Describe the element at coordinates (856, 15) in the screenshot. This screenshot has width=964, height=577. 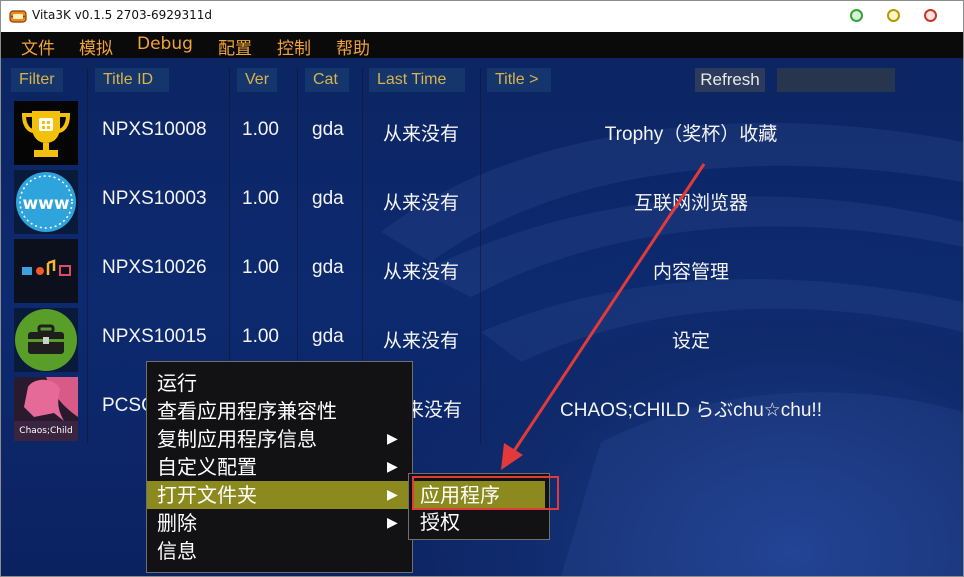
I see `maximize-button` at that location.